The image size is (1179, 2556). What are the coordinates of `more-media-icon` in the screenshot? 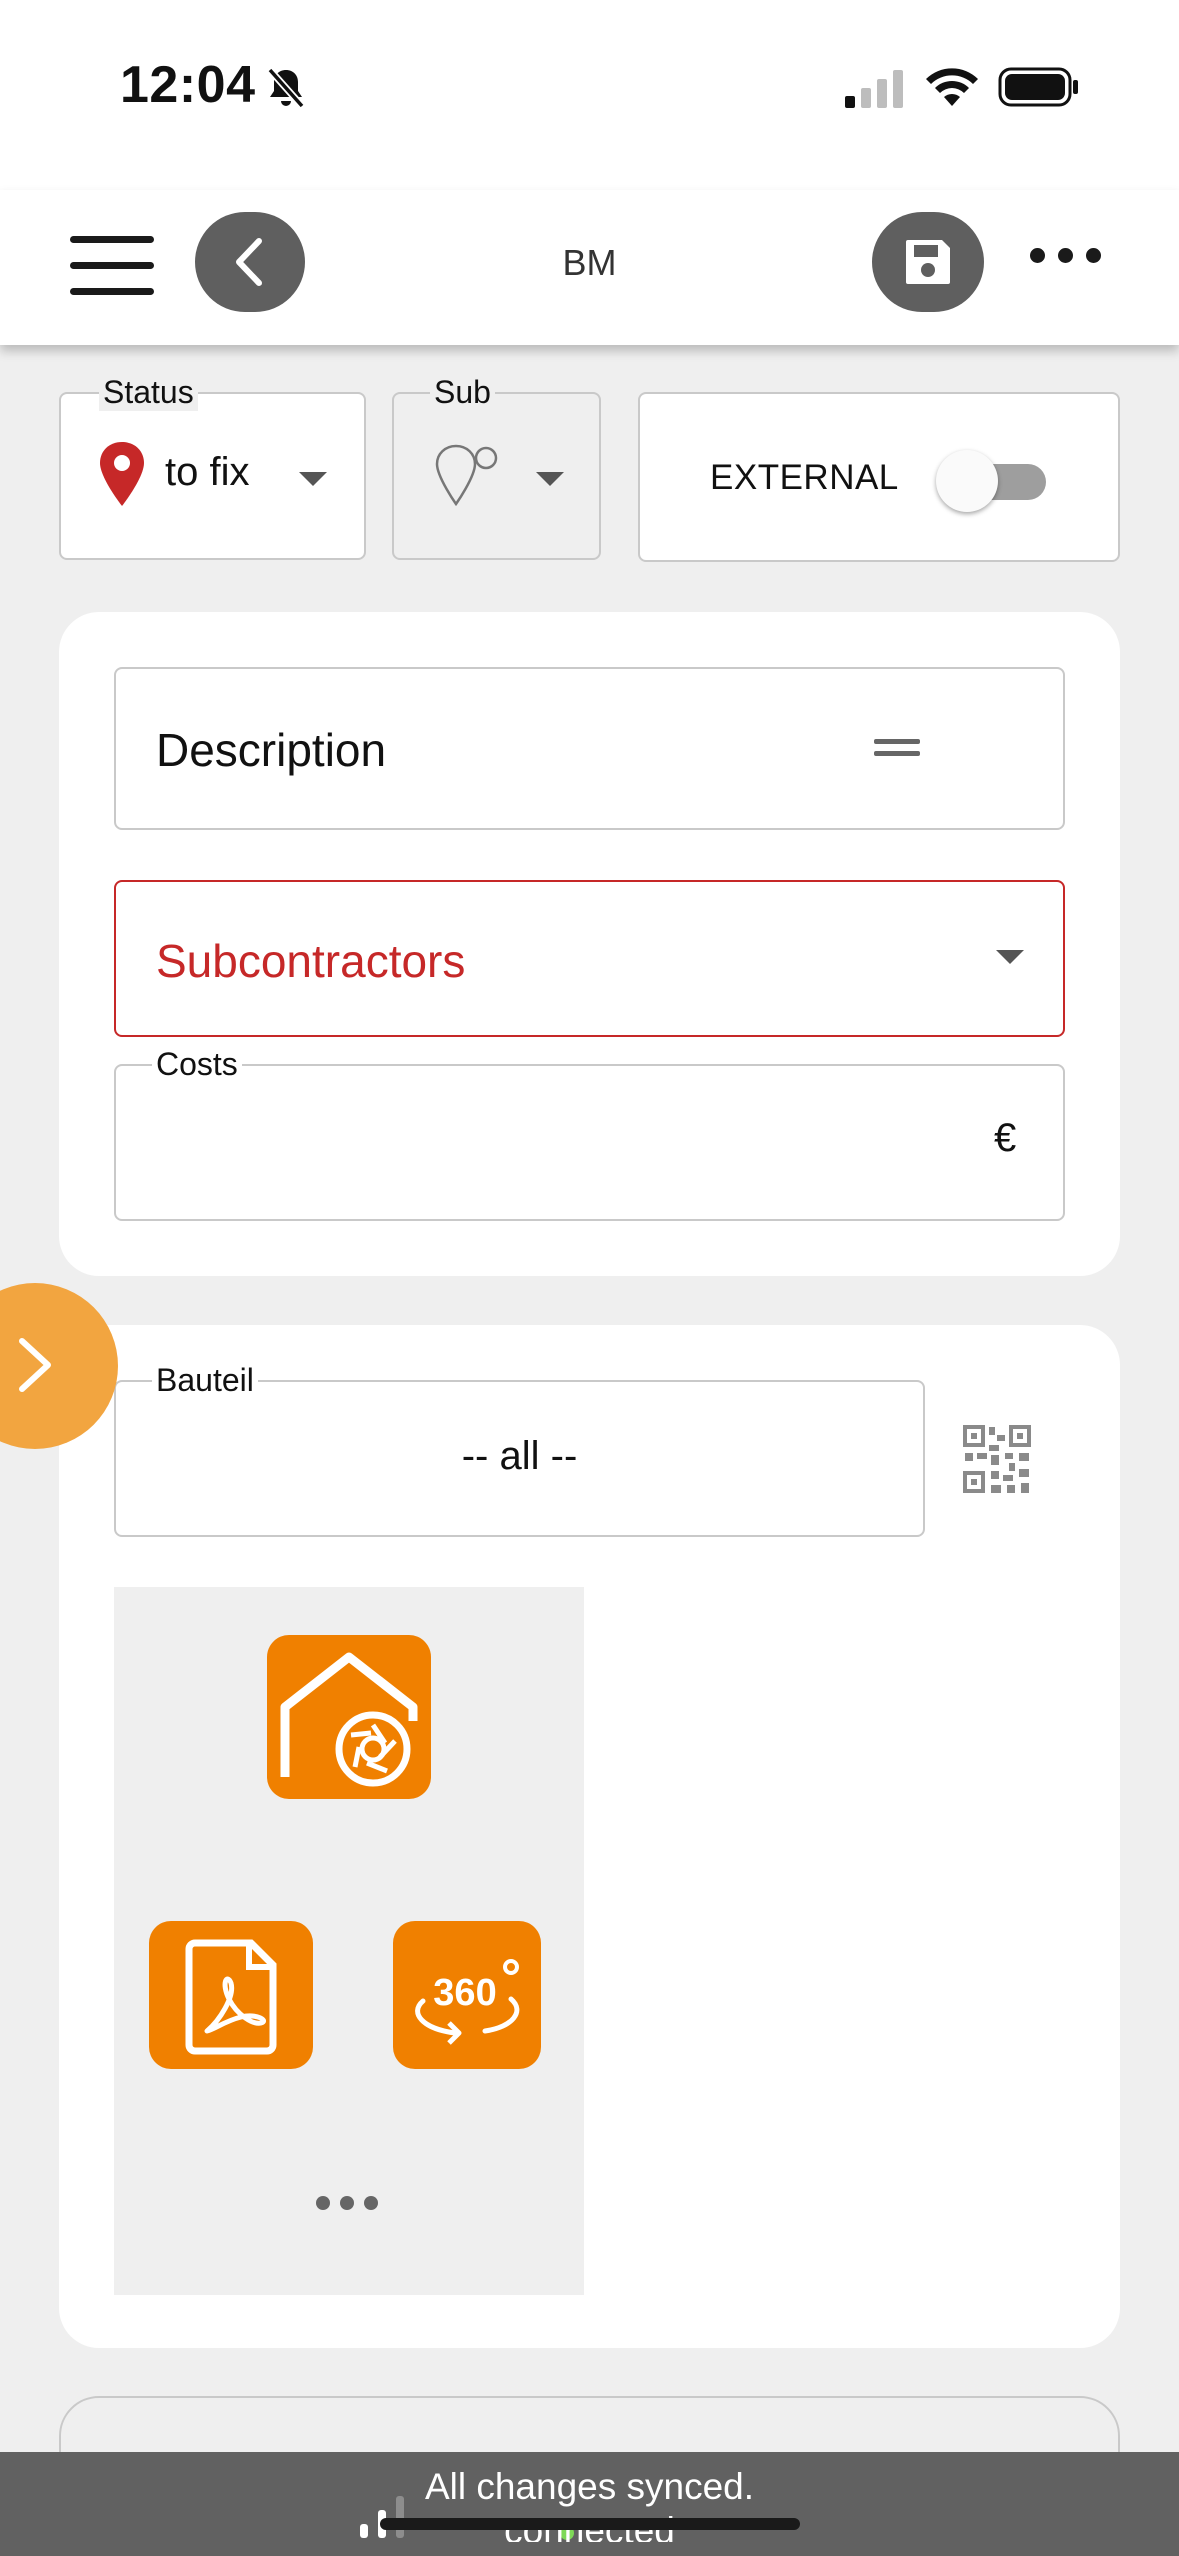 It's located at (348, 2203).